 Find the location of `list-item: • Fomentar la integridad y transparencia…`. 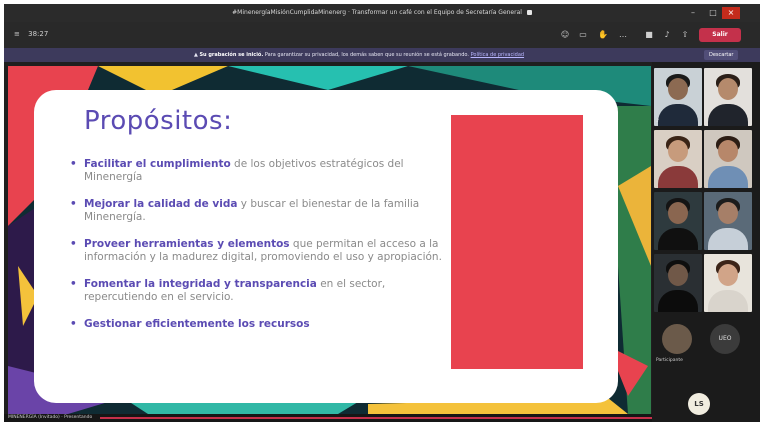

list-item: • Fomentar la integridad y transparencia… is located at coordinates (260, 291).